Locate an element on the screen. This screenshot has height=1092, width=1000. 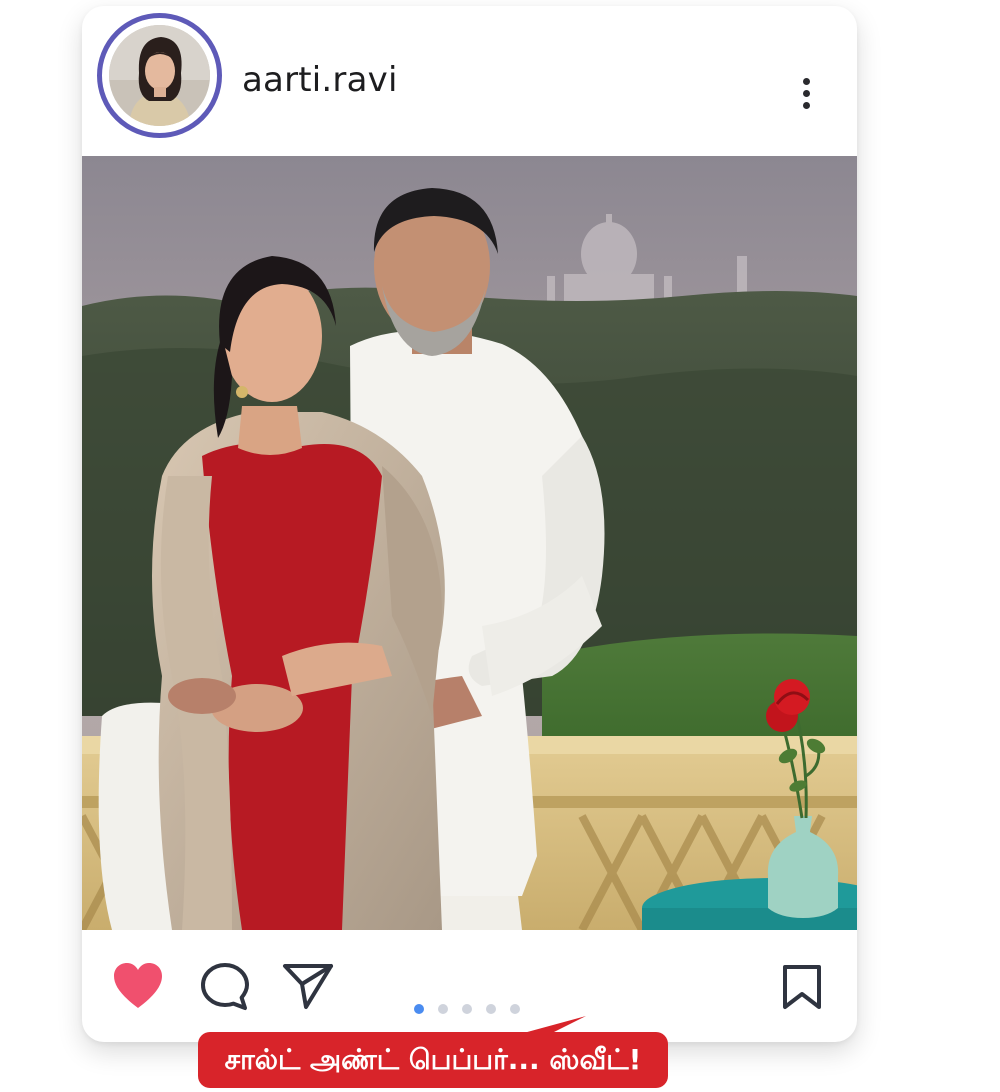
save-button is located at coordinates (802, 987).